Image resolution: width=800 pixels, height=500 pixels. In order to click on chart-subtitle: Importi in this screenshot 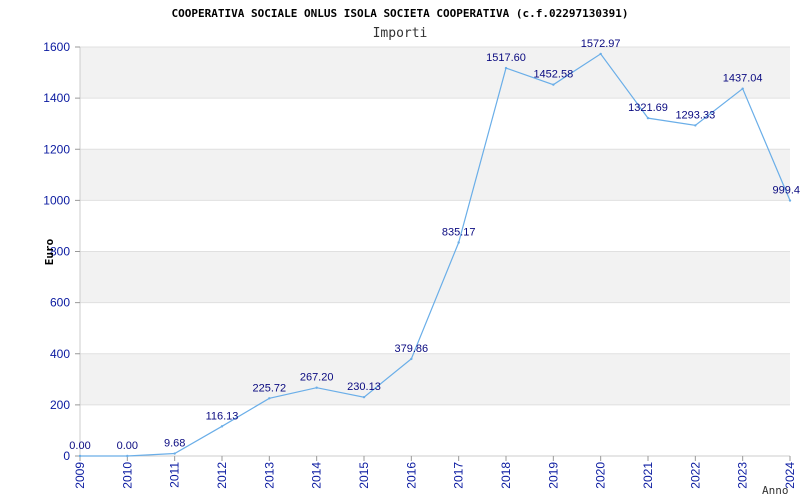, I will do `click(400, 33)`.